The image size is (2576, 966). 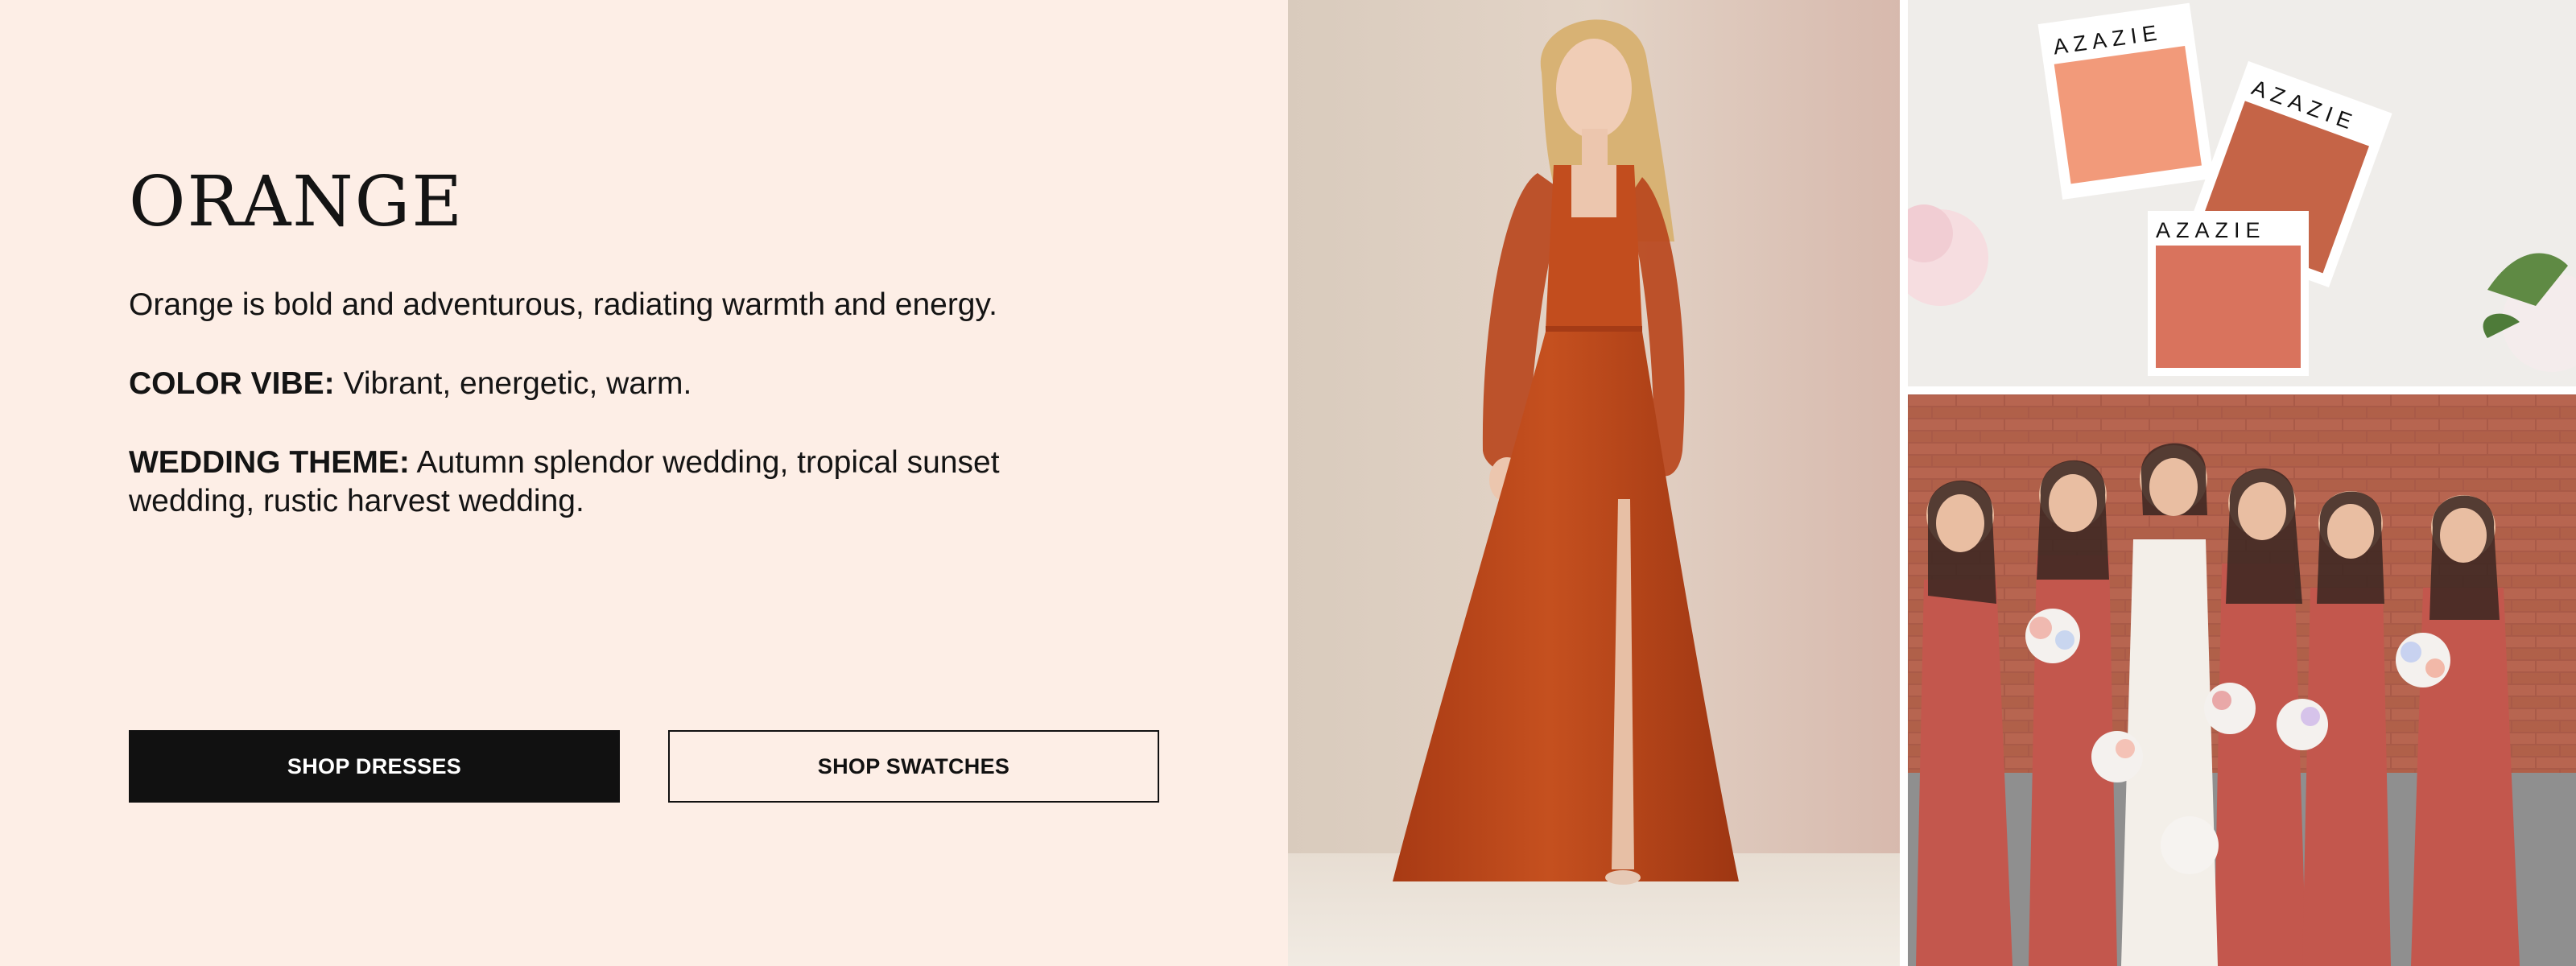 I want to click on image-divider-vertical, so click(x=1904, y=483).